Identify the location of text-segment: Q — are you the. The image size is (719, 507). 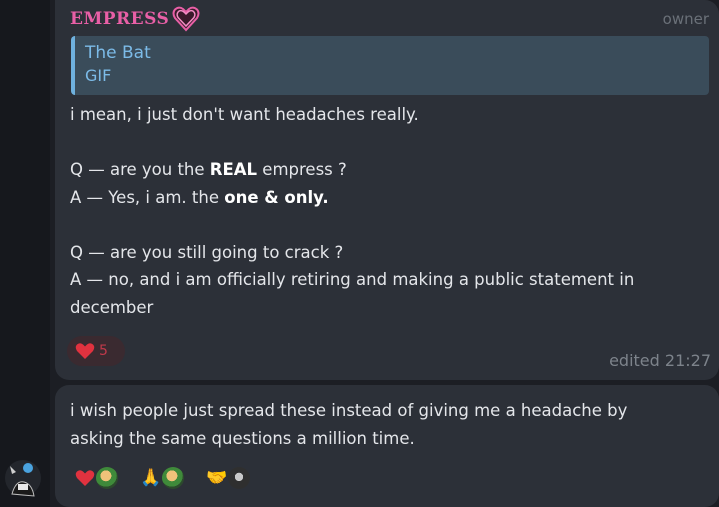
(140, 169).